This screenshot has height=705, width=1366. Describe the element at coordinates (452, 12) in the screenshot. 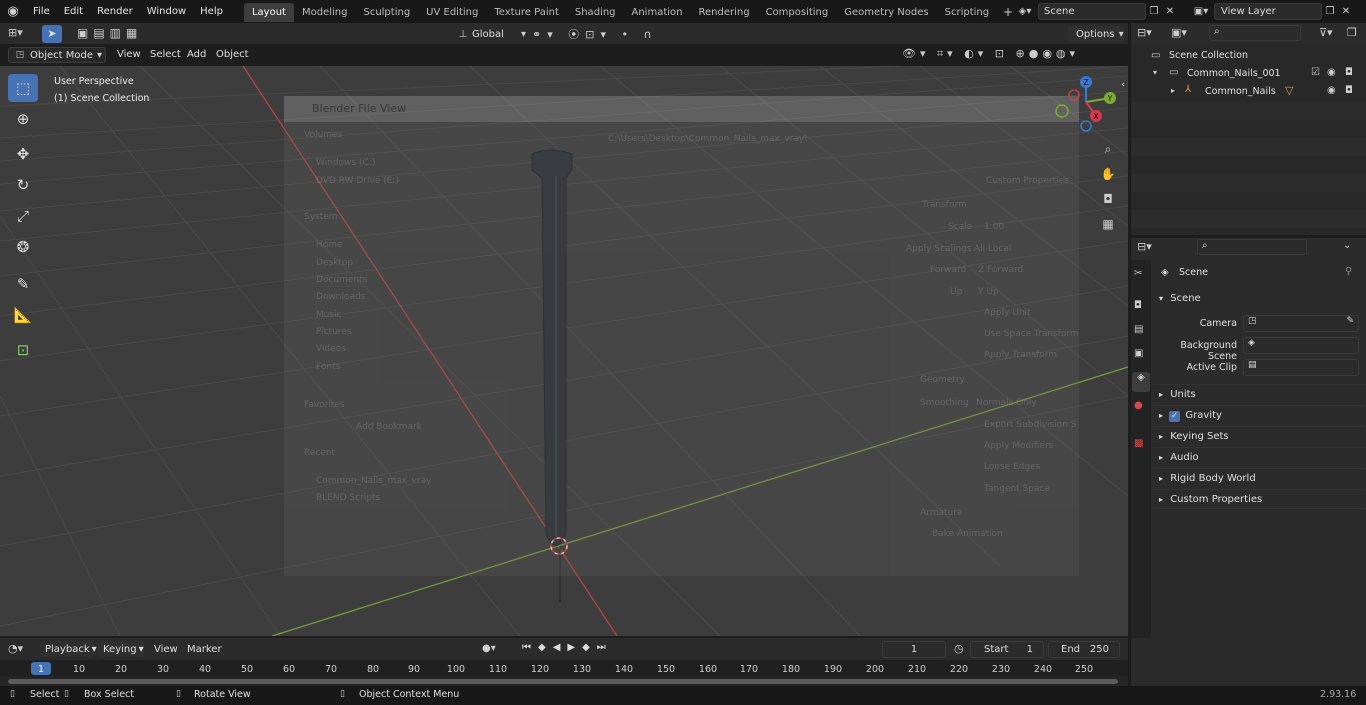

I see `tab-uv-editing: UV Editing` at that location.